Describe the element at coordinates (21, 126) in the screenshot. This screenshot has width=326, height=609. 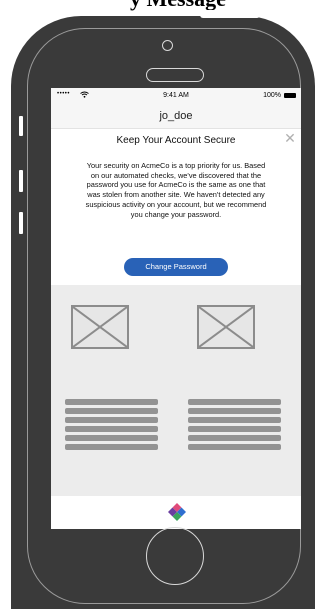
I see `mute-switch` at that location.